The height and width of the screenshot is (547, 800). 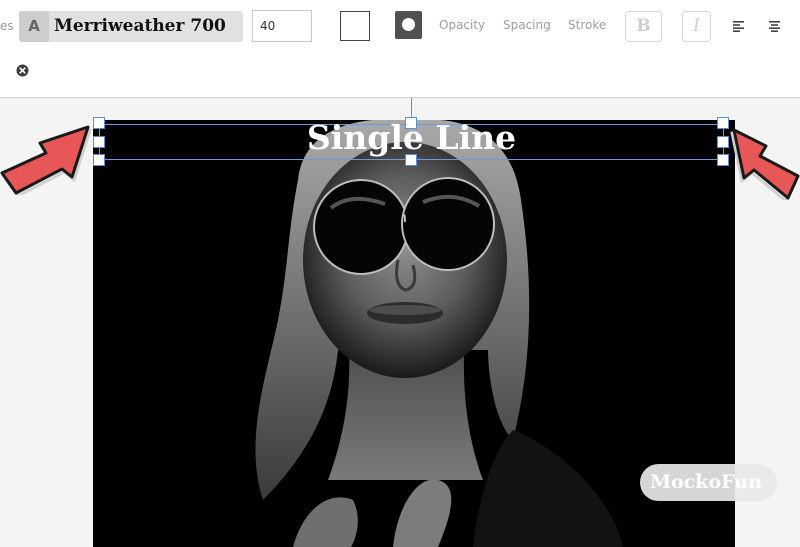 I want to click on cut-off-label: es, so click(x=7, y=26).